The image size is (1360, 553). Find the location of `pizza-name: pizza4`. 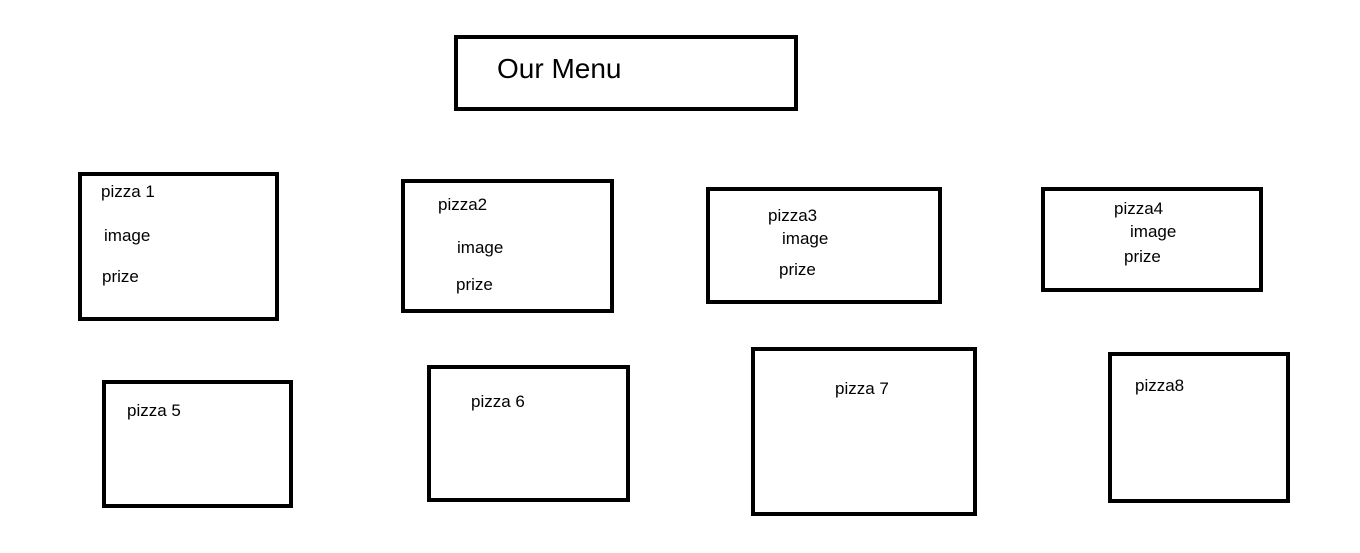

pizza-name: pizza4 is located at coordinates (1139, 208).